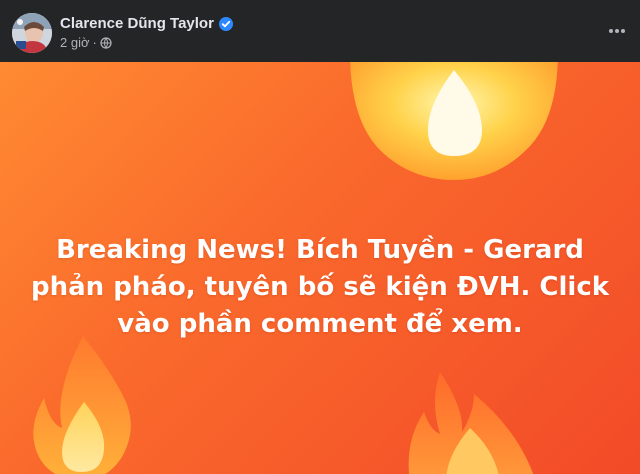 Image resolution: width=640 pixels, height=474 pixels. I want to click on author-row: Clarence Dũng Taylor, so click(146, 23).